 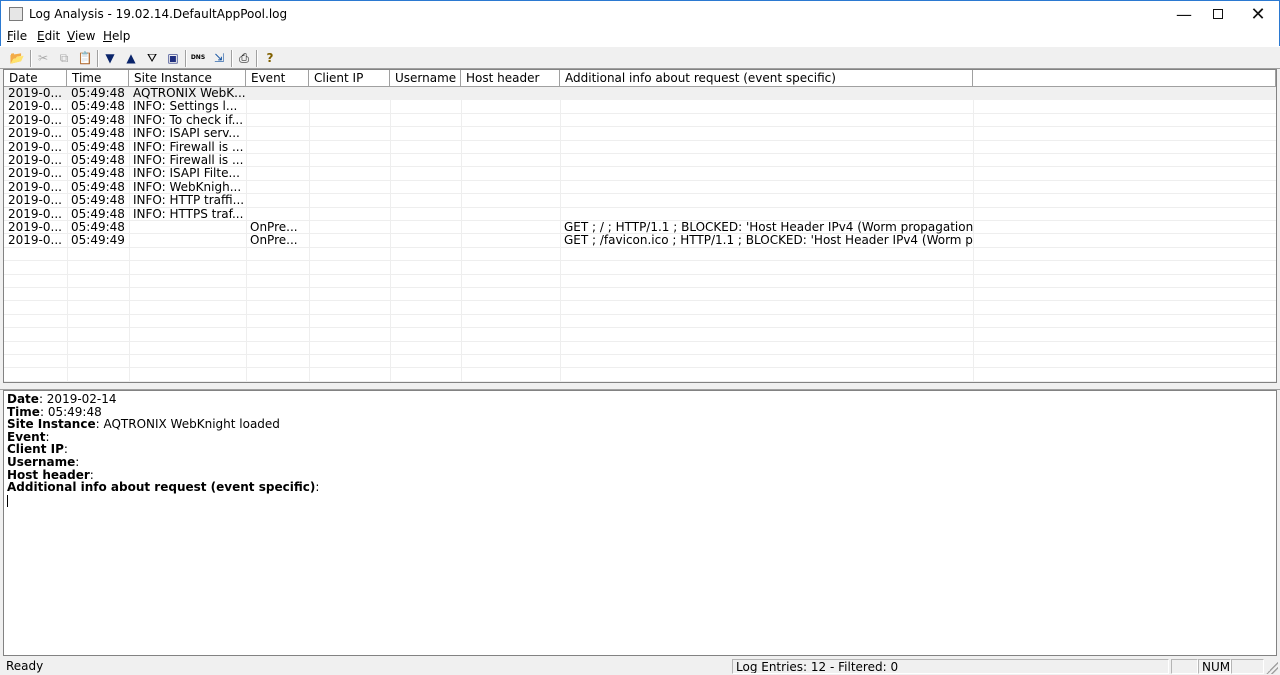 What do you see at coordinates (81, 36) in the screenshot?
I see `menu-view: View` at bounding box center [81, 36].